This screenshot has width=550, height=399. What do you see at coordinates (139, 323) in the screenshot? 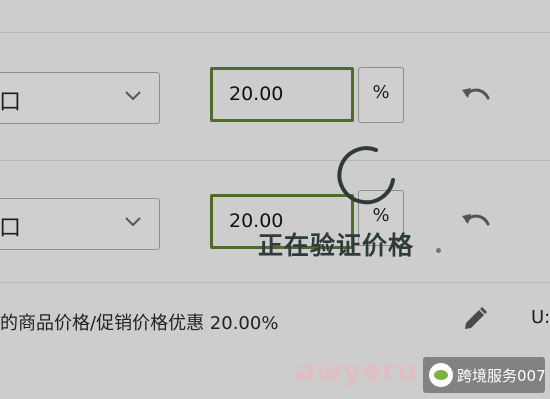
I see `promotion-summary: 的商品价格/促销价格优惠 20.00%` at bounding box center [139, 323].